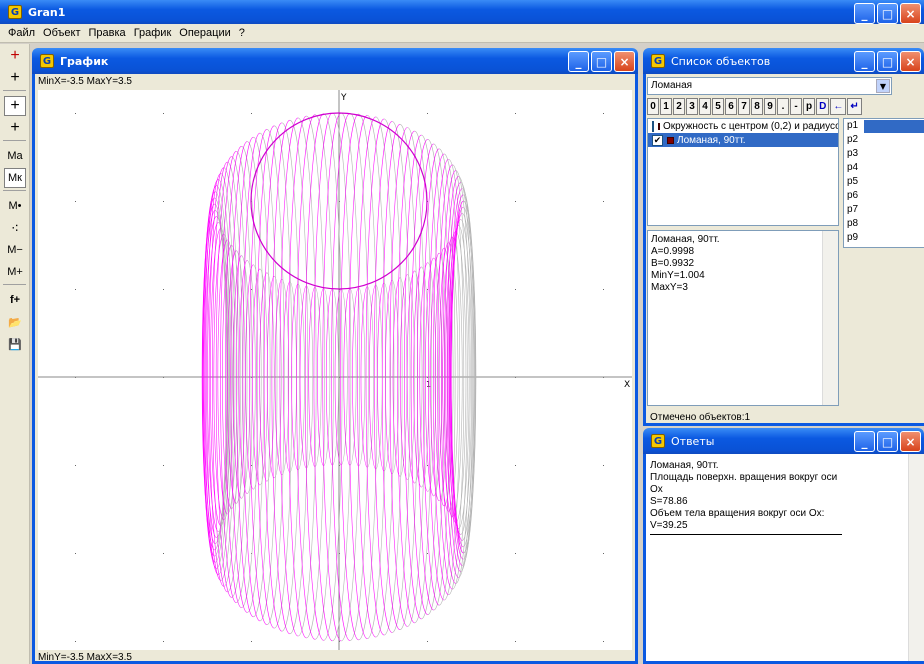 The width and height of the screenshot is (924, 664). What do you see at coordinates (692, 106) in the screenshot?
I see `key-3: 3` at bounding box center [692, 106].